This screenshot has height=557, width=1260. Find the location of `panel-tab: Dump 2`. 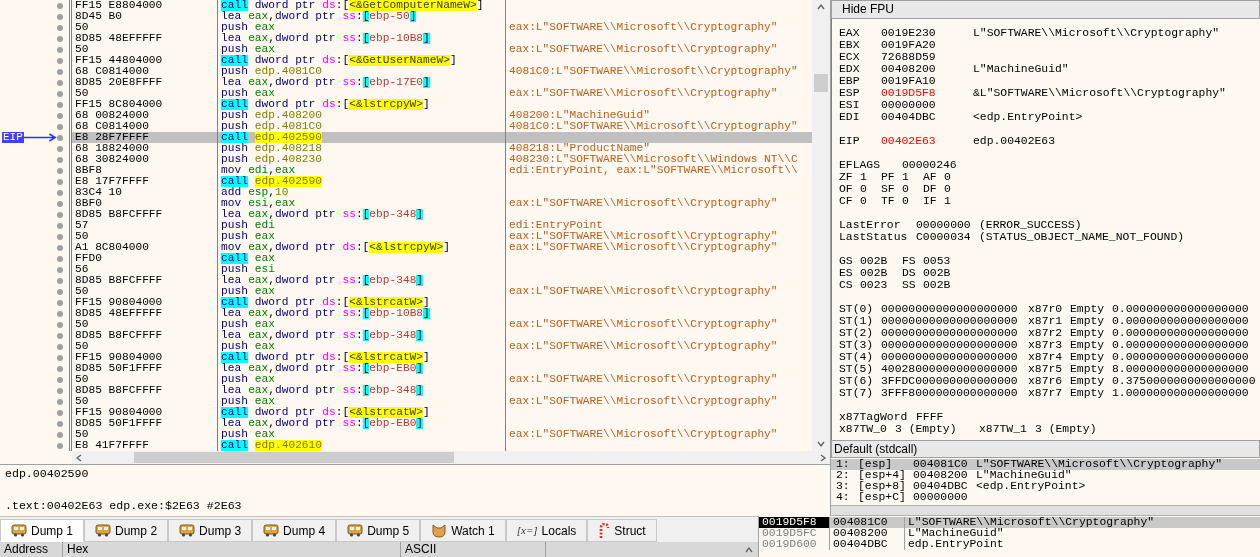

panel-tab: Dump 2 is located at coordinates (126, 530).